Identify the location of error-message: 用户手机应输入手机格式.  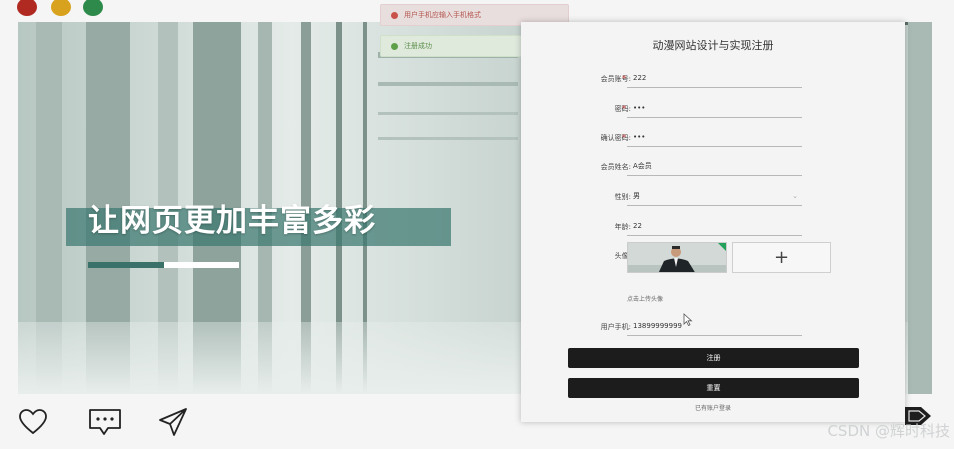
(442, 15).